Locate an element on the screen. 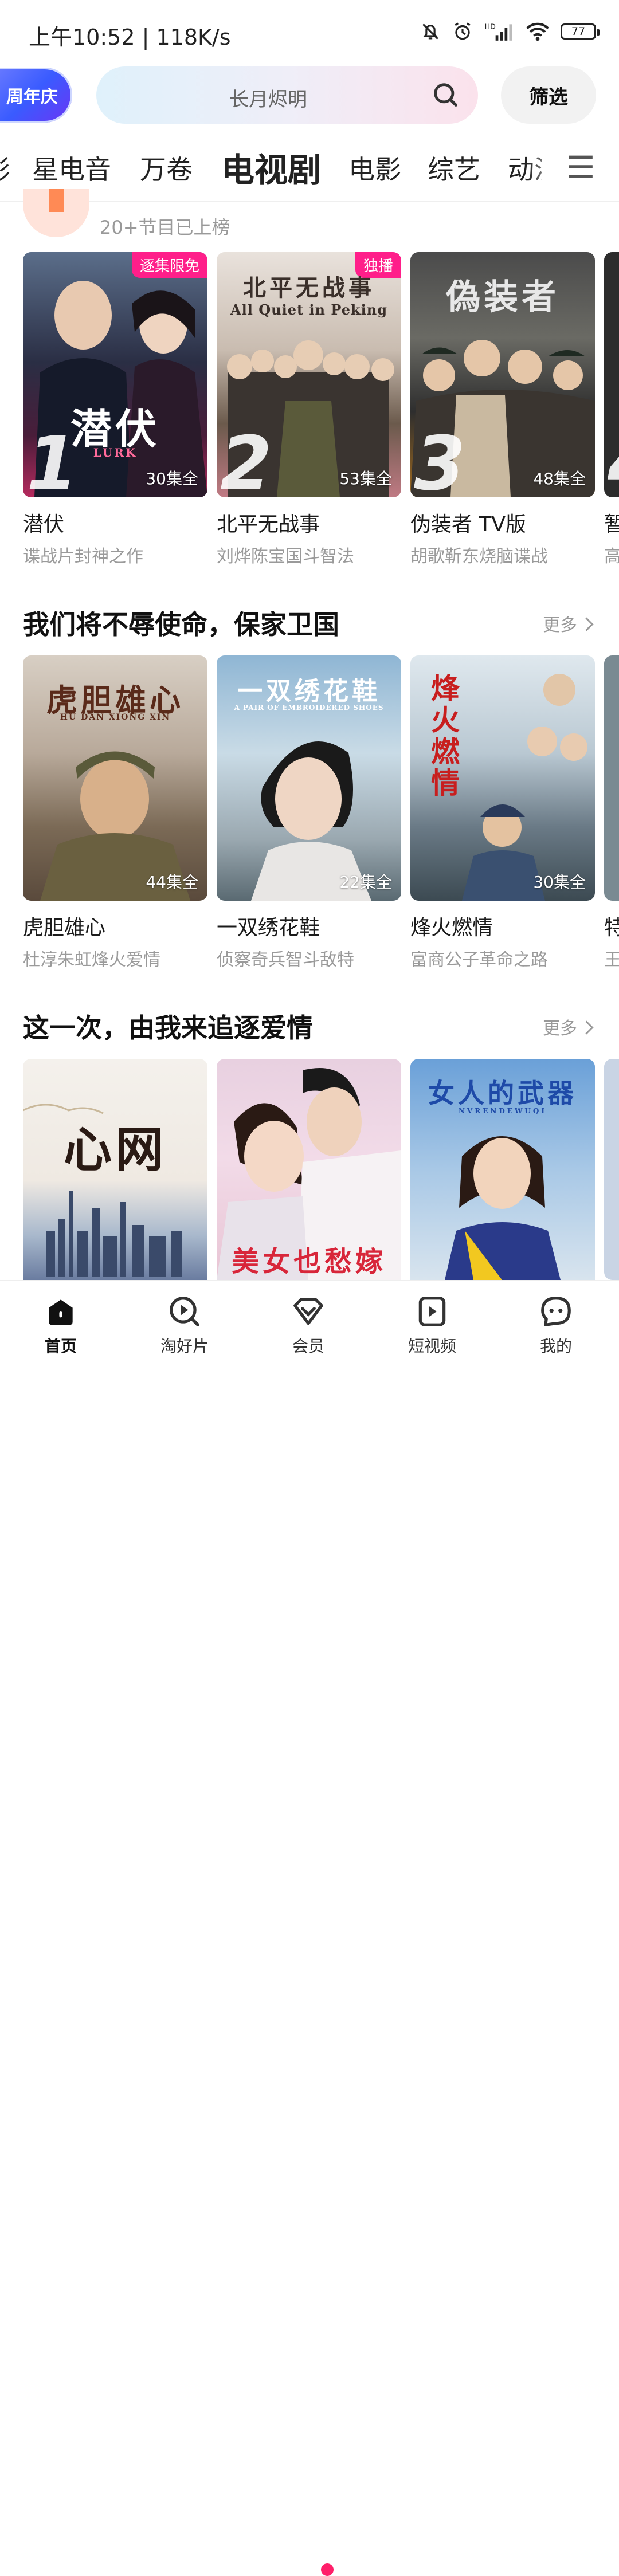  tab-tv-series: 电视剧 is located at coordinates (271, 167).